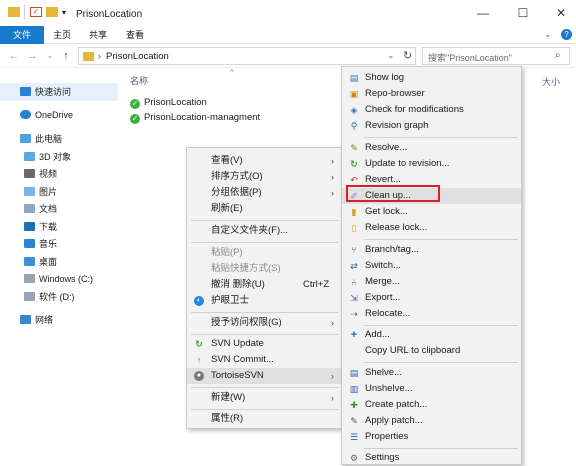 The width and height of the screenshot is (576, 466). I want to click on unshelve-icon: ▥, so click(354, 389).